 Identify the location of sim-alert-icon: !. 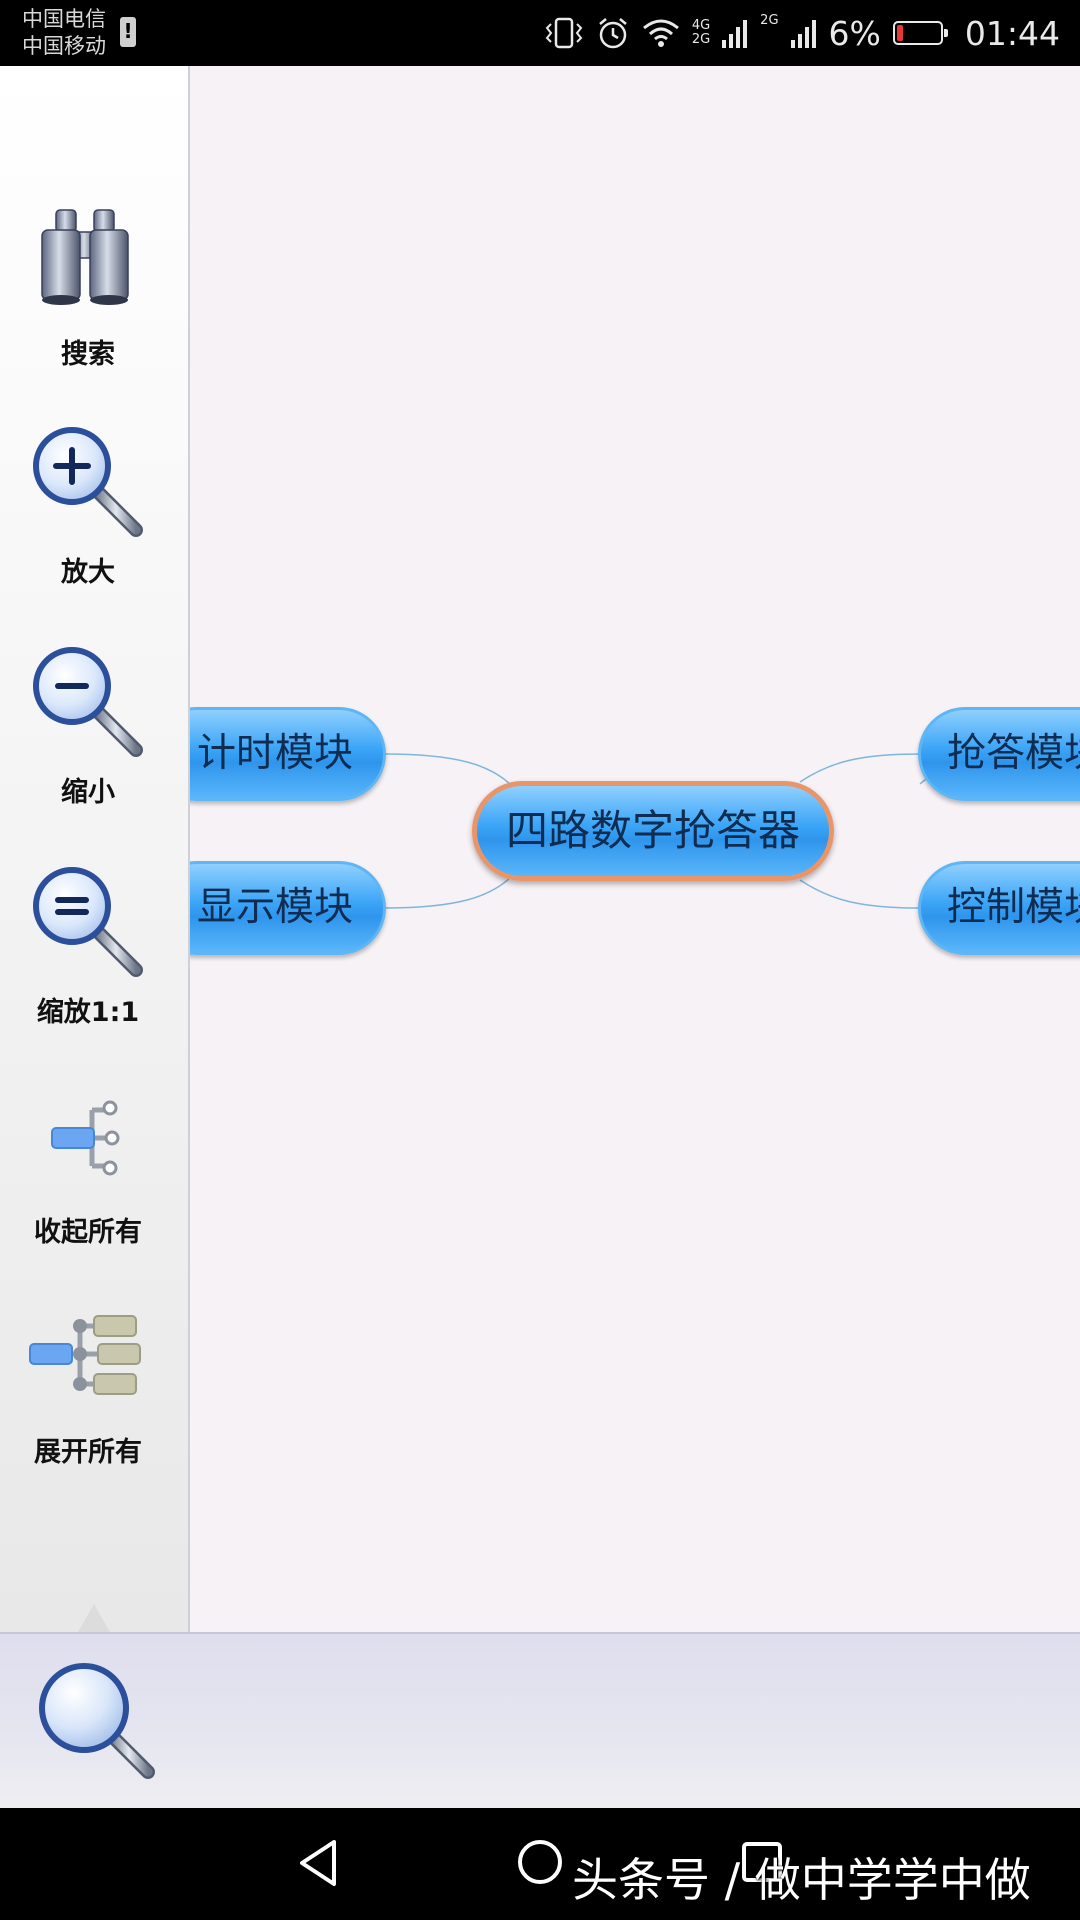
(128, 32).